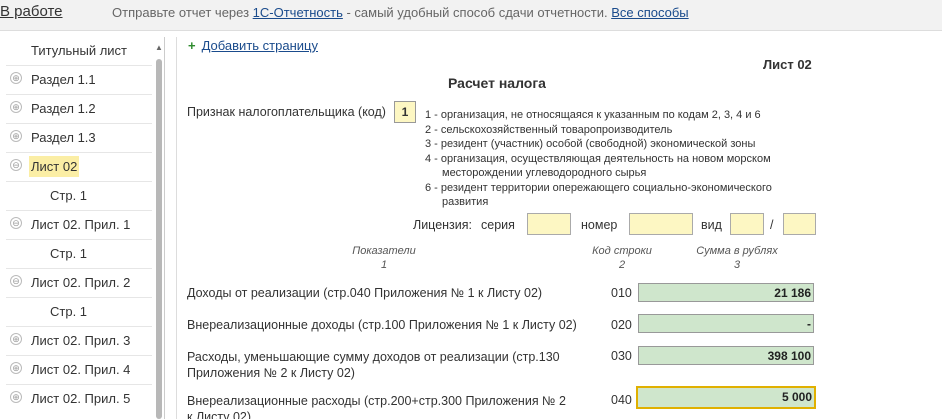 The image size is (942, 419). Describe the element at coordinates (621, 325) in the screenshot. I see `row-code-020: 020` at that location.